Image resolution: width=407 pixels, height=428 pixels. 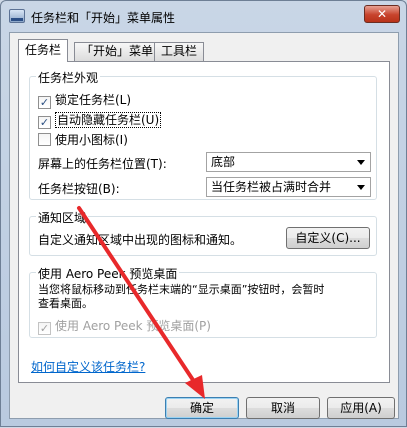 What do you see at coordinates (103, 18) in the screenshot?
I see `window-title: 任务栏和「开始」菜单属性` at bounding box center [103, 18].